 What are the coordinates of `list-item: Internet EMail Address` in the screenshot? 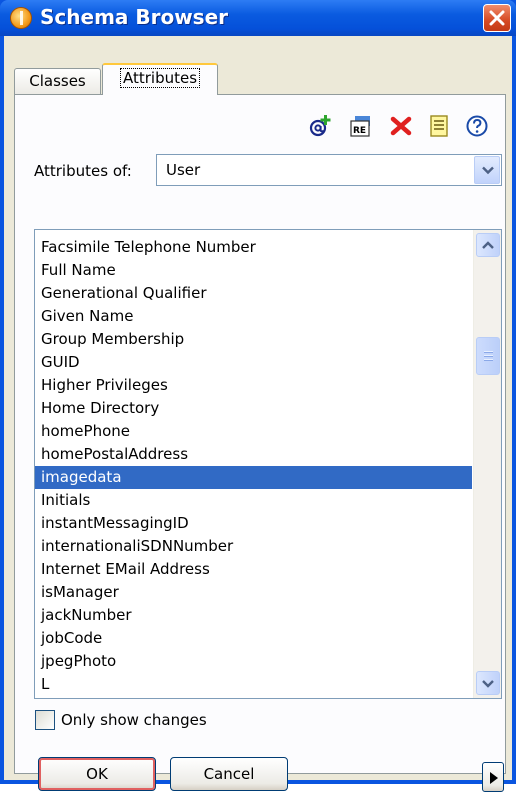 It's located at (253, 569).